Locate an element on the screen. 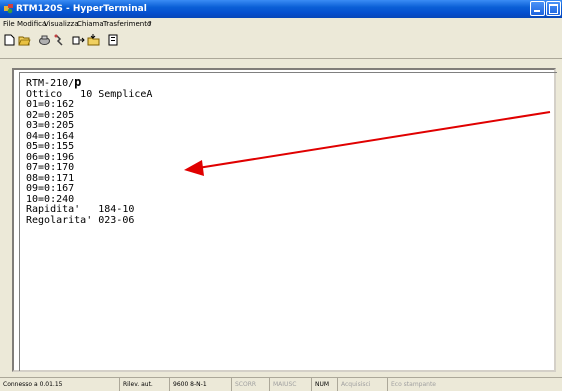 The image size is (562, 391). disconnect-icon is located at coordinates (59, 40).